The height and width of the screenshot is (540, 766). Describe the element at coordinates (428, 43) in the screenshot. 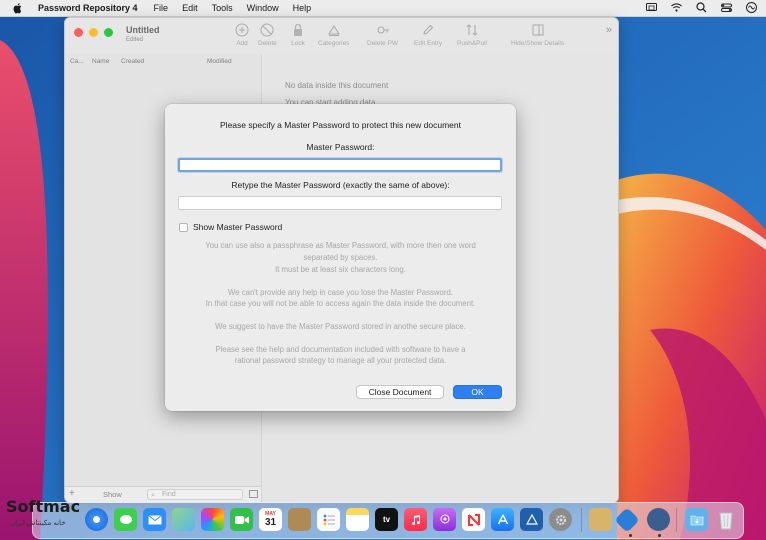

I see `toolbar-edit-entry-label: Edit Entry` at that location.